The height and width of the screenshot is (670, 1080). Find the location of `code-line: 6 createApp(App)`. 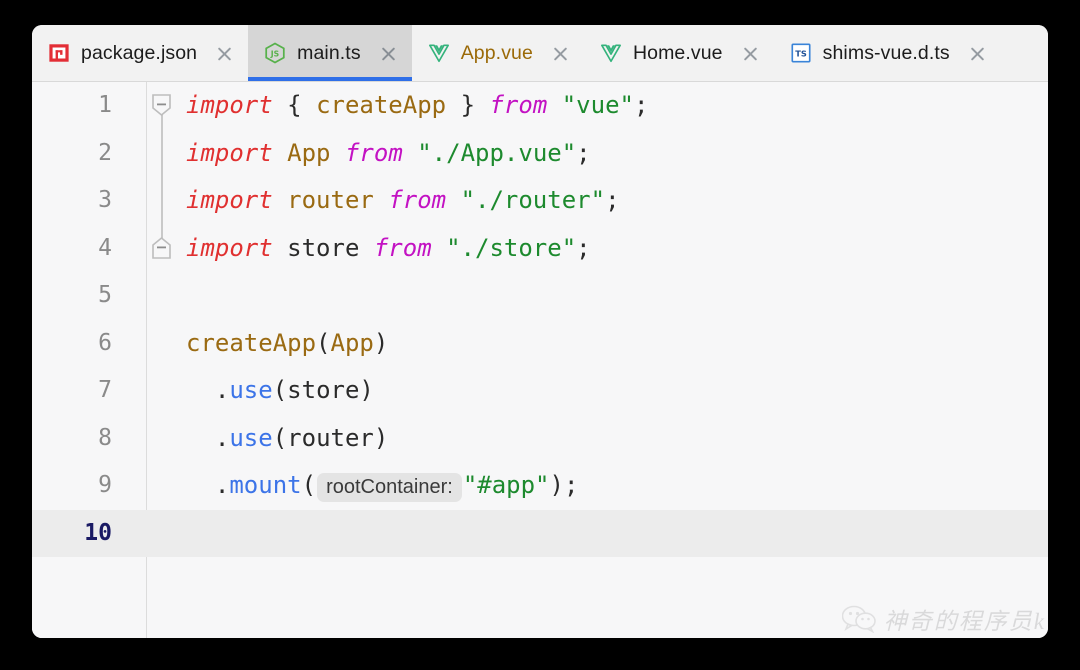

code-line: 6 createApp(App) is located at coordinates (540, 344).